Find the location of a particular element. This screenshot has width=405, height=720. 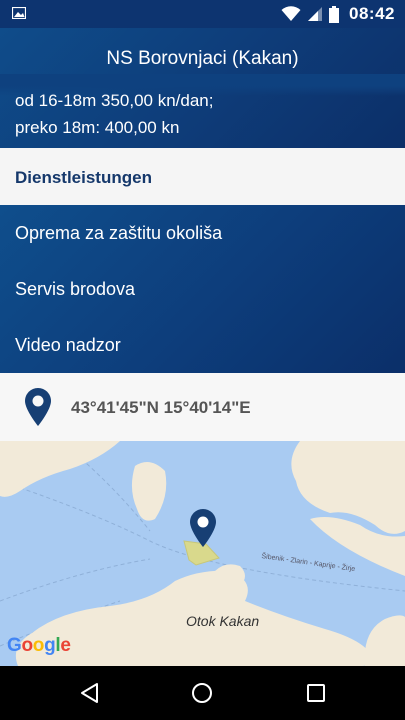

price-line-2: preko 18m: 400,00 kn is located at coordinates (97, 127).